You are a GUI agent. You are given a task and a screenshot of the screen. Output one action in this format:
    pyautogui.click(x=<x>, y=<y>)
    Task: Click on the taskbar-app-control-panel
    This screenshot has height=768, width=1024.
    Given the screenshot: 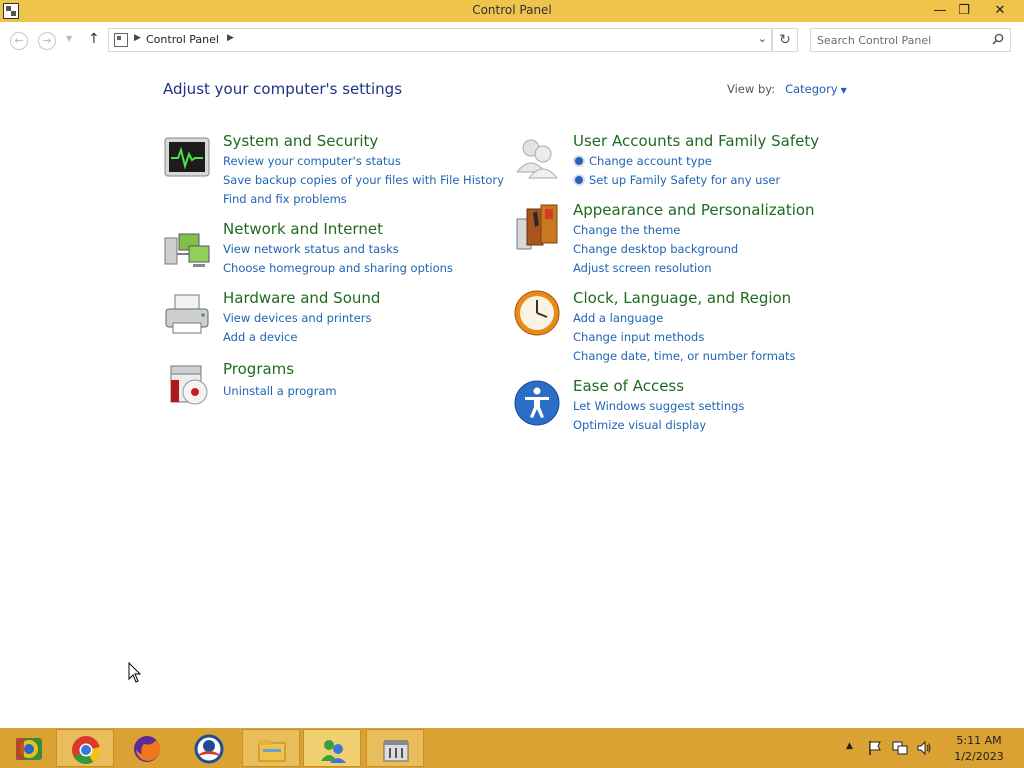 What is the action you would take?
    pyautogui.click(x=395, y=748)
    